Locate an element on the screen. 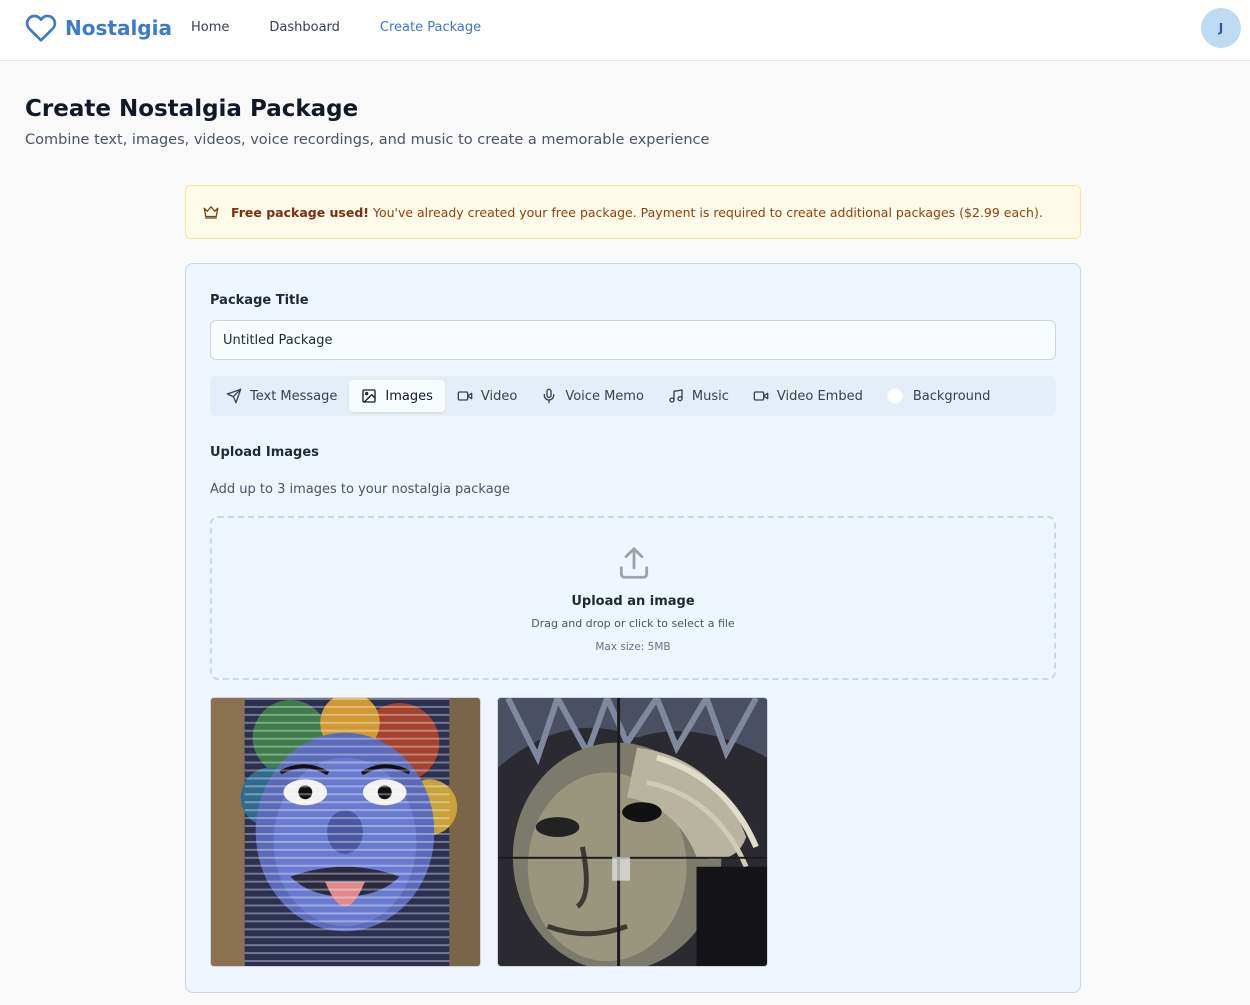 This screenshot has width=1250, height=1005. nav-dashboard: Dashboard is located at coordinates (304, 28).